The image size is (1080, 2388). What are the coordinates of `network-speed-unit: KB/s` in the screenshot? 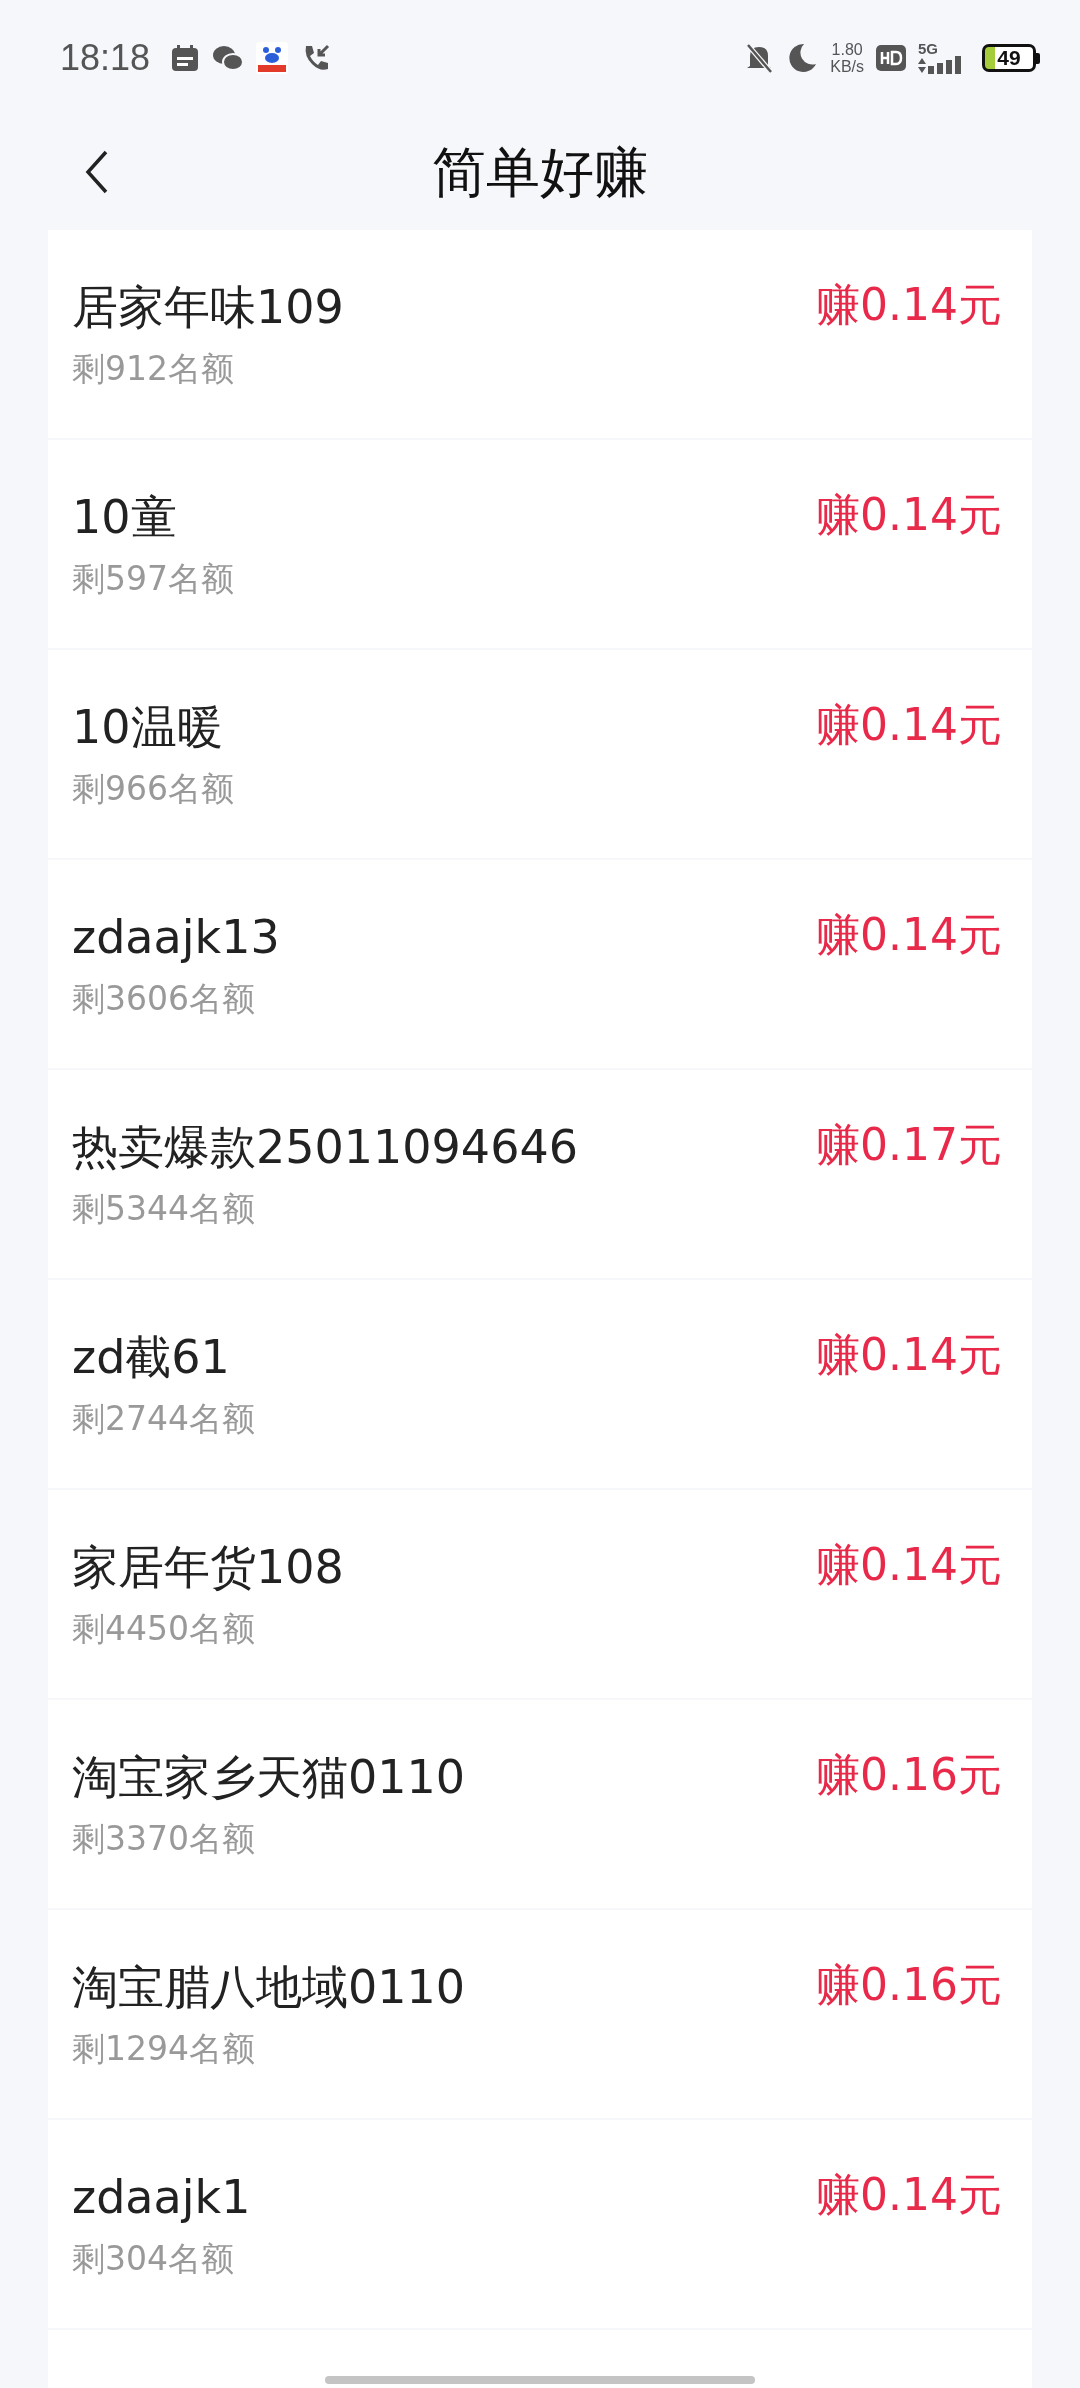 It's located at (847, 66).